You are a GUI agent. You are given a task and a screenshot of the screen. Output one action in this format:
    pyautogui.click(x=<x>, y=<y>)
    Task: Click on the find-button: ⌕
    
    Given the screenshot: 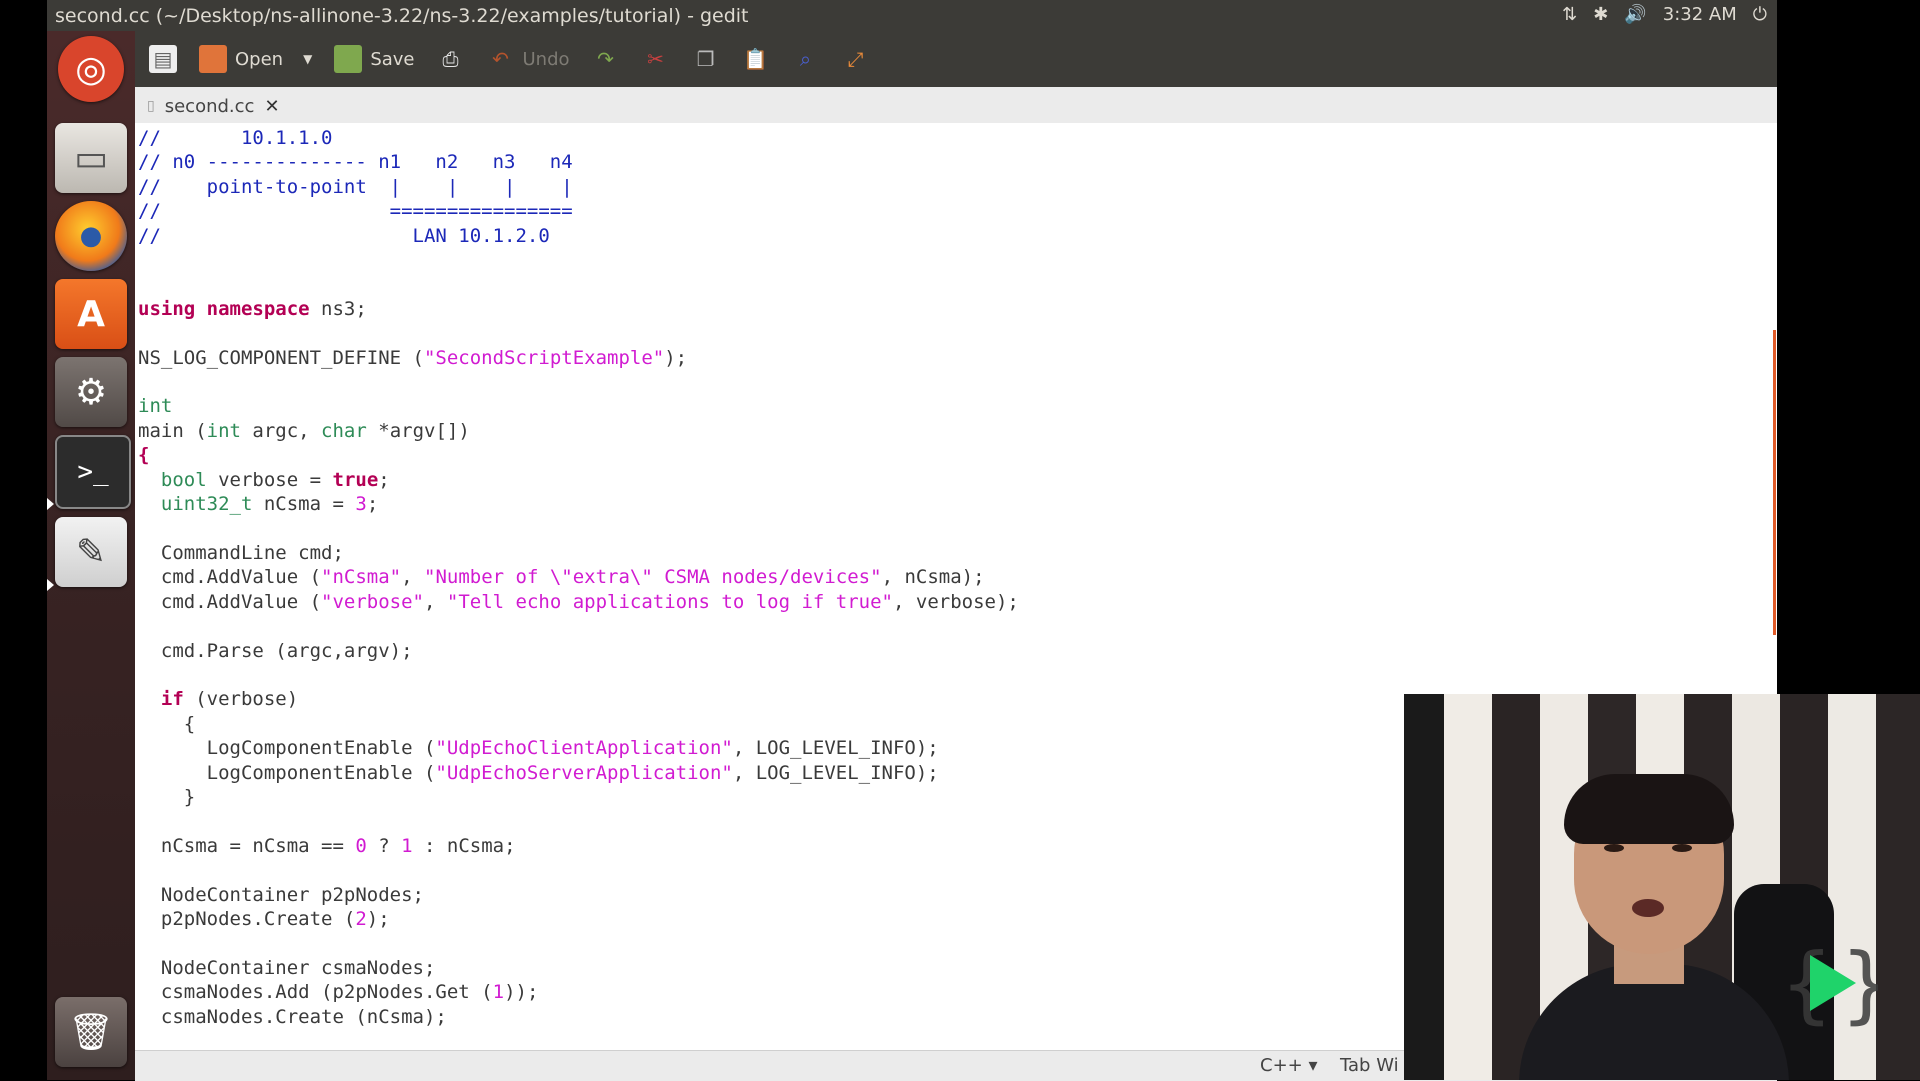 What is the action you would take?
    pyautogui.click(x=806, y=59)
    